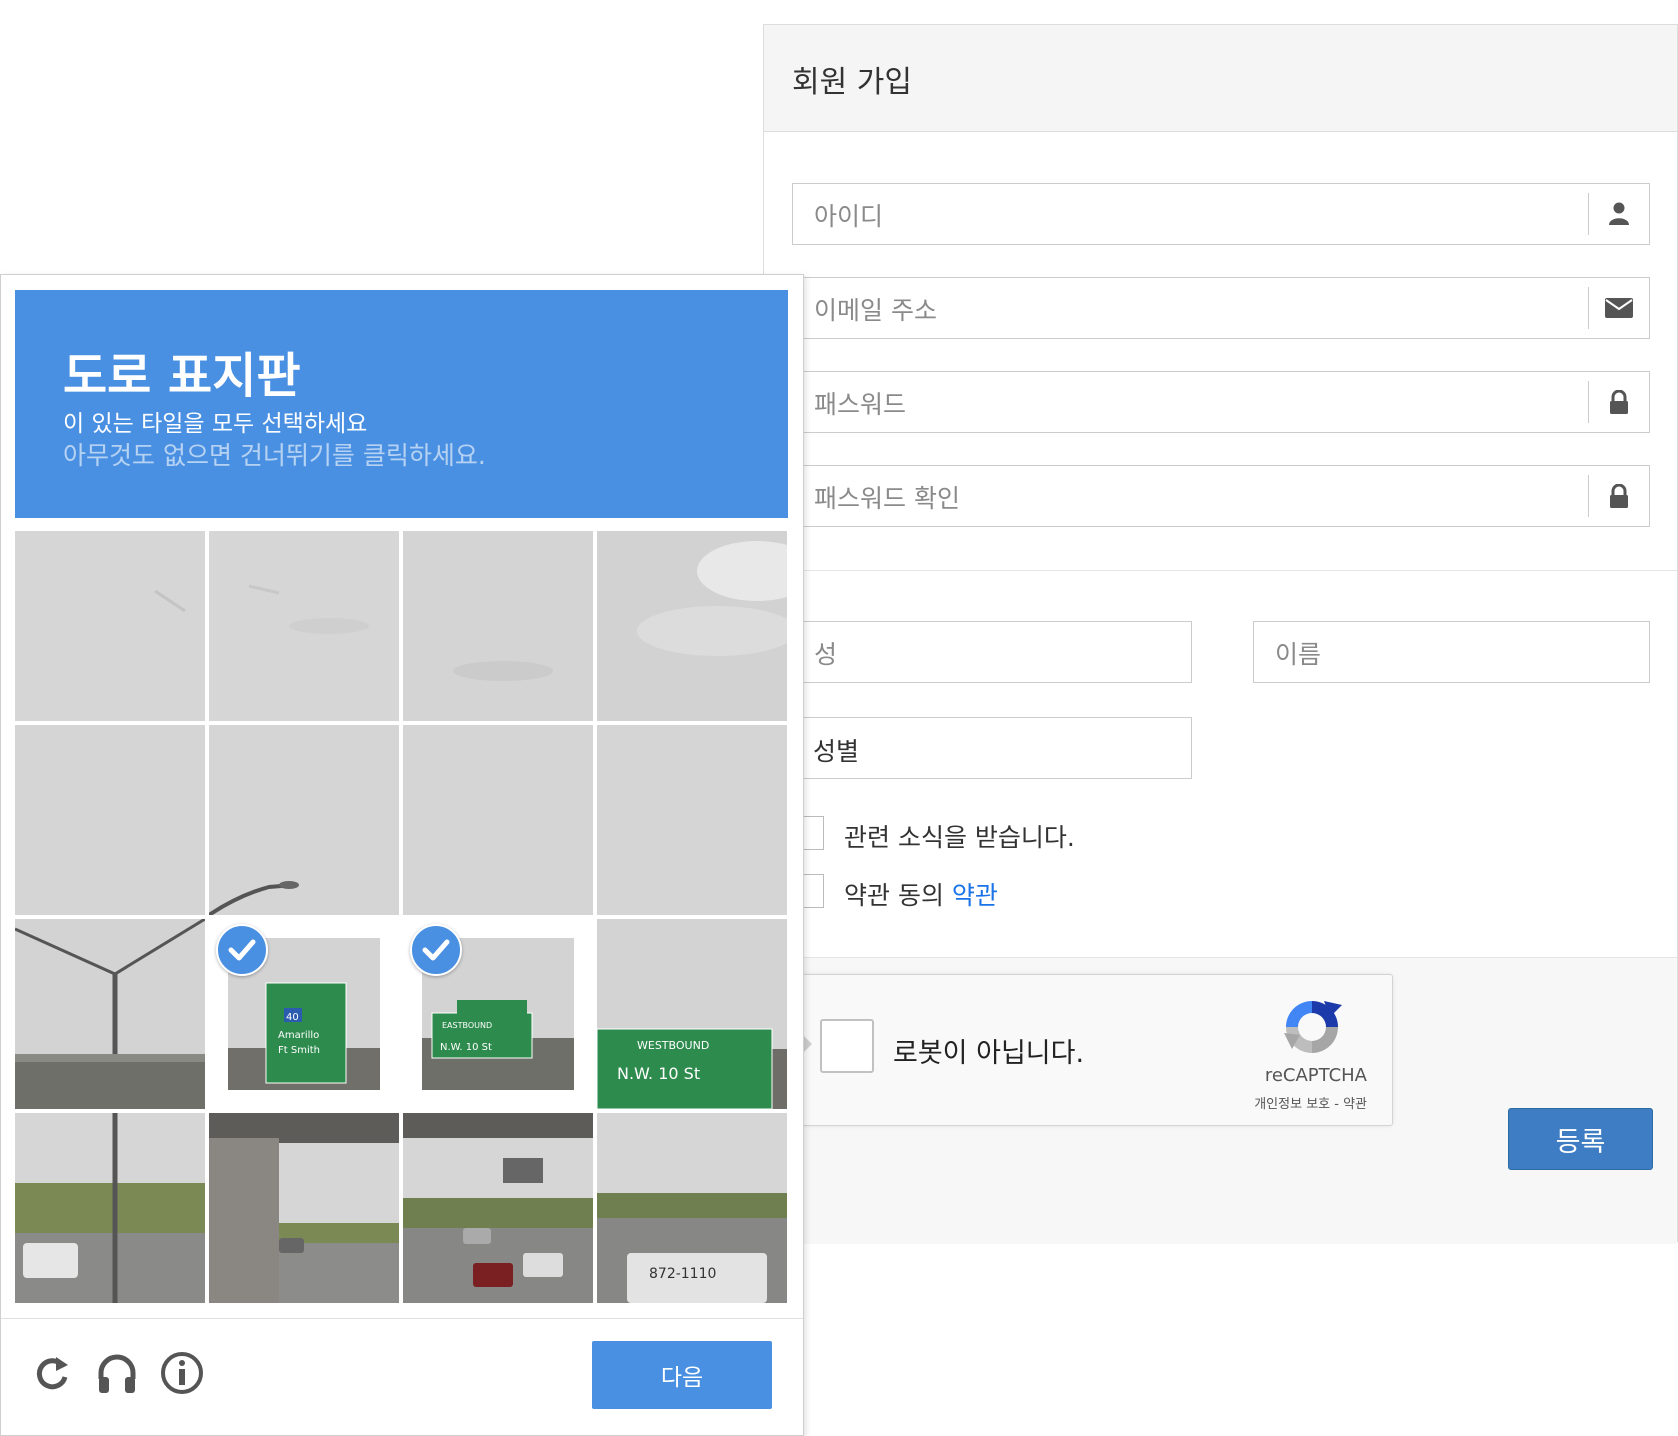  Describe the element at coordinates (658, 1073) in the screenshot. I see `sign-text-nw10-west: N.W. 10 St` at that location.